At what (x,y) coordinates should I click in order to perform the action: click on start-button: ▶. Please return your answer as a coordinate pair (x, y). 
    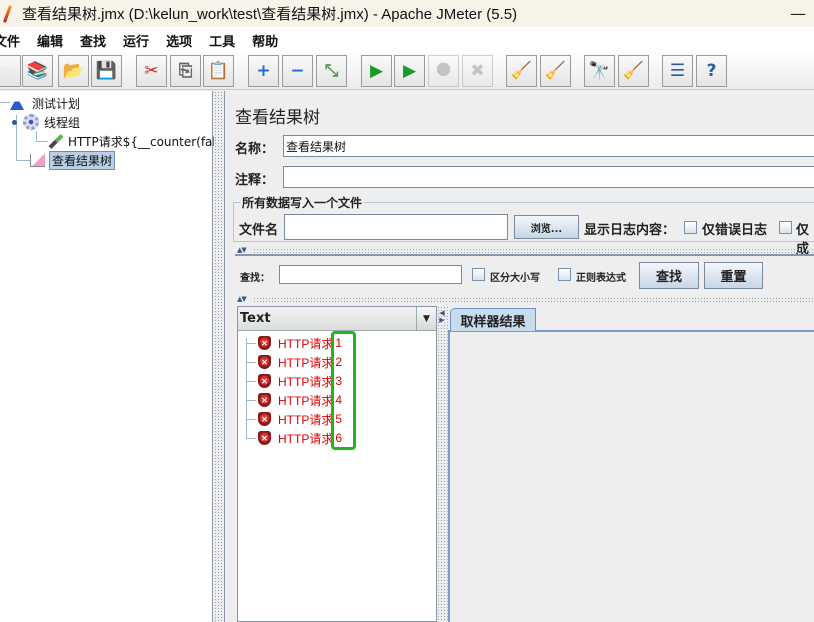
    Looking at the image, I should click on (376, 71).